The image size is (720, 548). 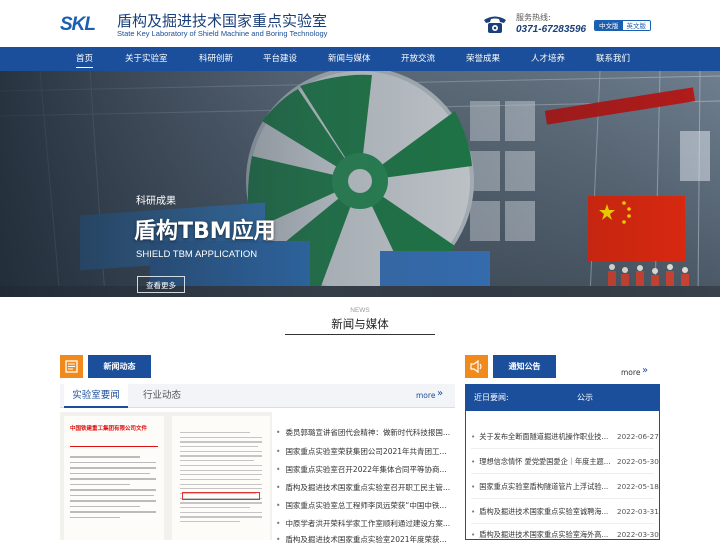 What do you see at coordinates (197, 254) in the screenshot?
I see `banner-title-en: SHIELD TBM APPLICATION` at bounding box center [197, 254].